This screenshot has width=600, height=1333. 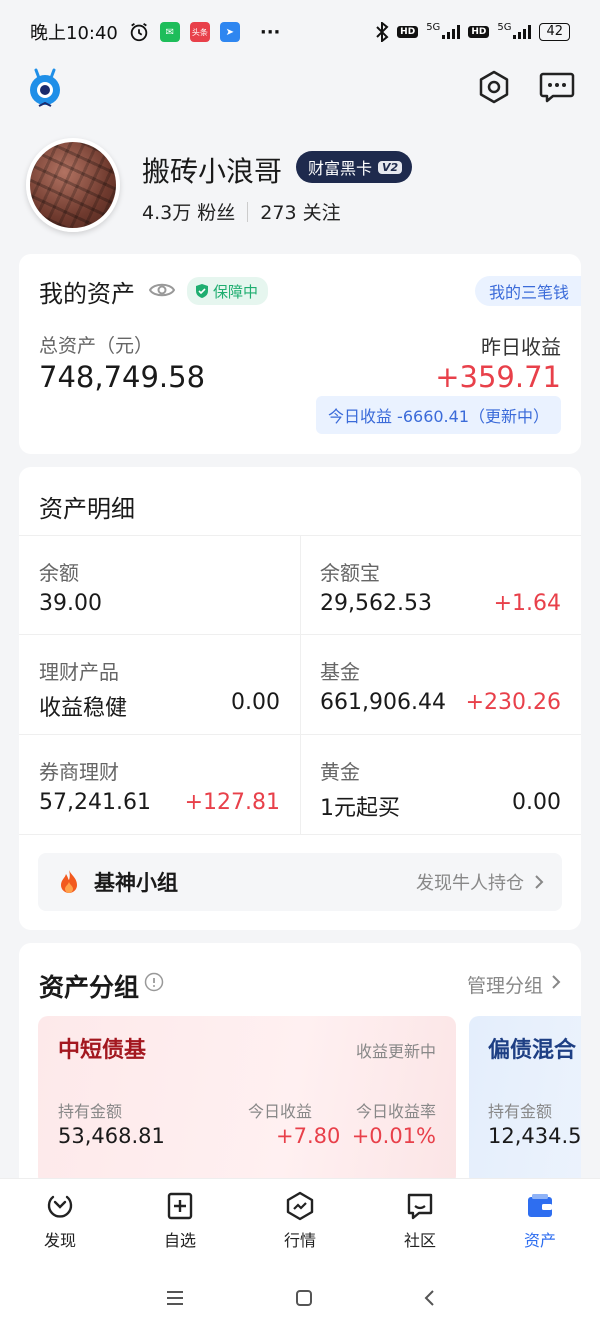 I want to click on yesterday-earnings-value: +359.71, so click(x=498, y=377).